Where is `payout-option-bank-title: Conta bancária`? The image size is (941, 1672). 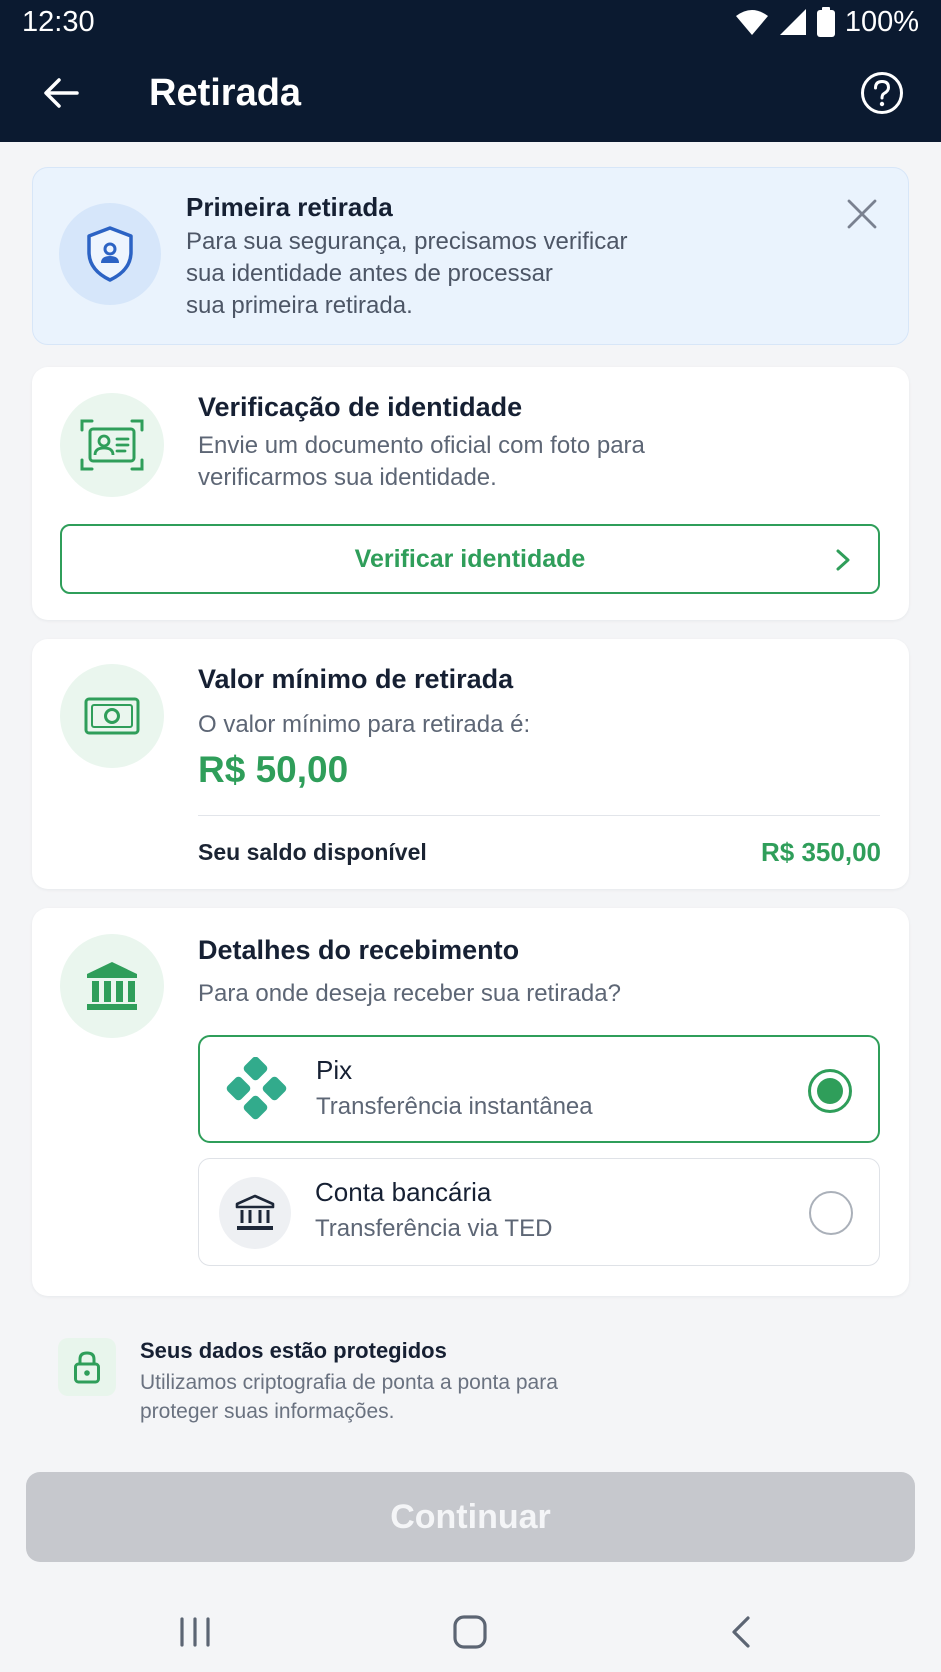
payout-option-bank-title: Conta bancária is located at coordinates (403, 1192).